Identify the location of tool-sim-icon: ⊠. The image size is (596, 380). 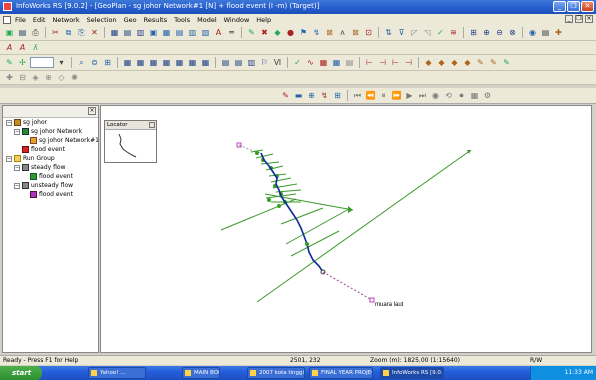
(329, 32).